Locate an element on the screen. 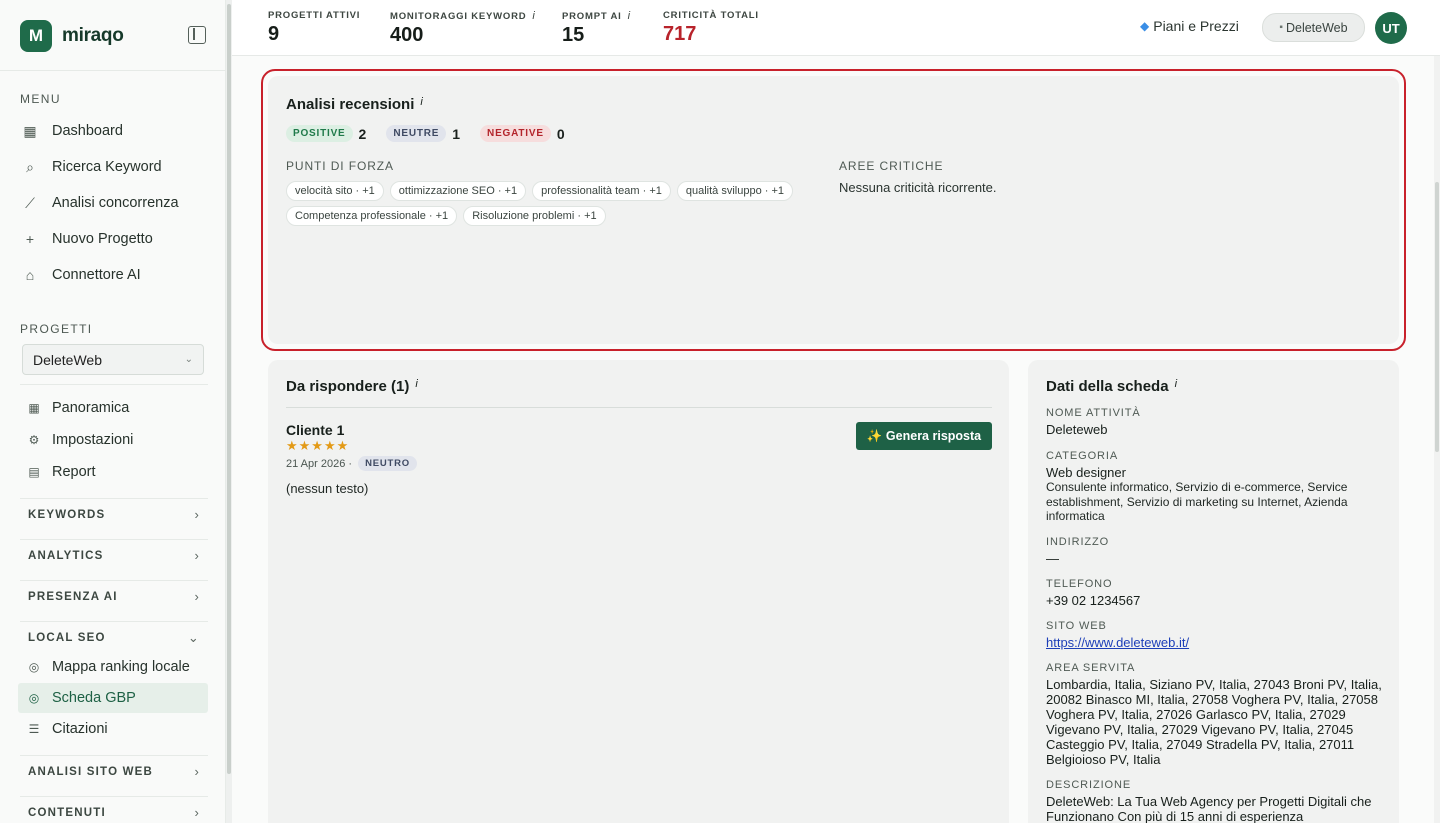 The image size is (1440, 823). nav-settings: ⚙ Impostazioni is located at coordinates (117, 440).